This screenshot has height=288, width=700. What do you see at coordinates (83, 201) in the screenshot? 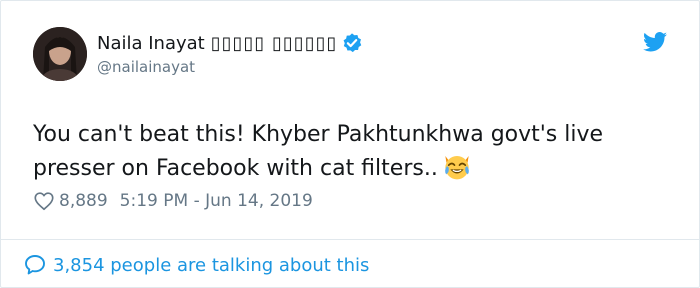
I see `like-count: 8,889` at bounding box center [83, 201].